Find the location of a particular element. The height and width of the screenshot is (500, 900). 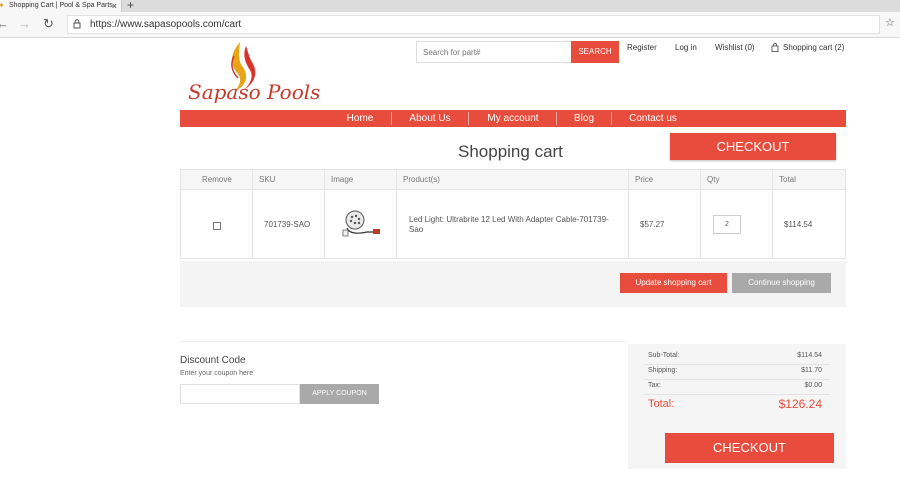

update-cart-button: Update shopping cart is located at coordinates (673, 283).